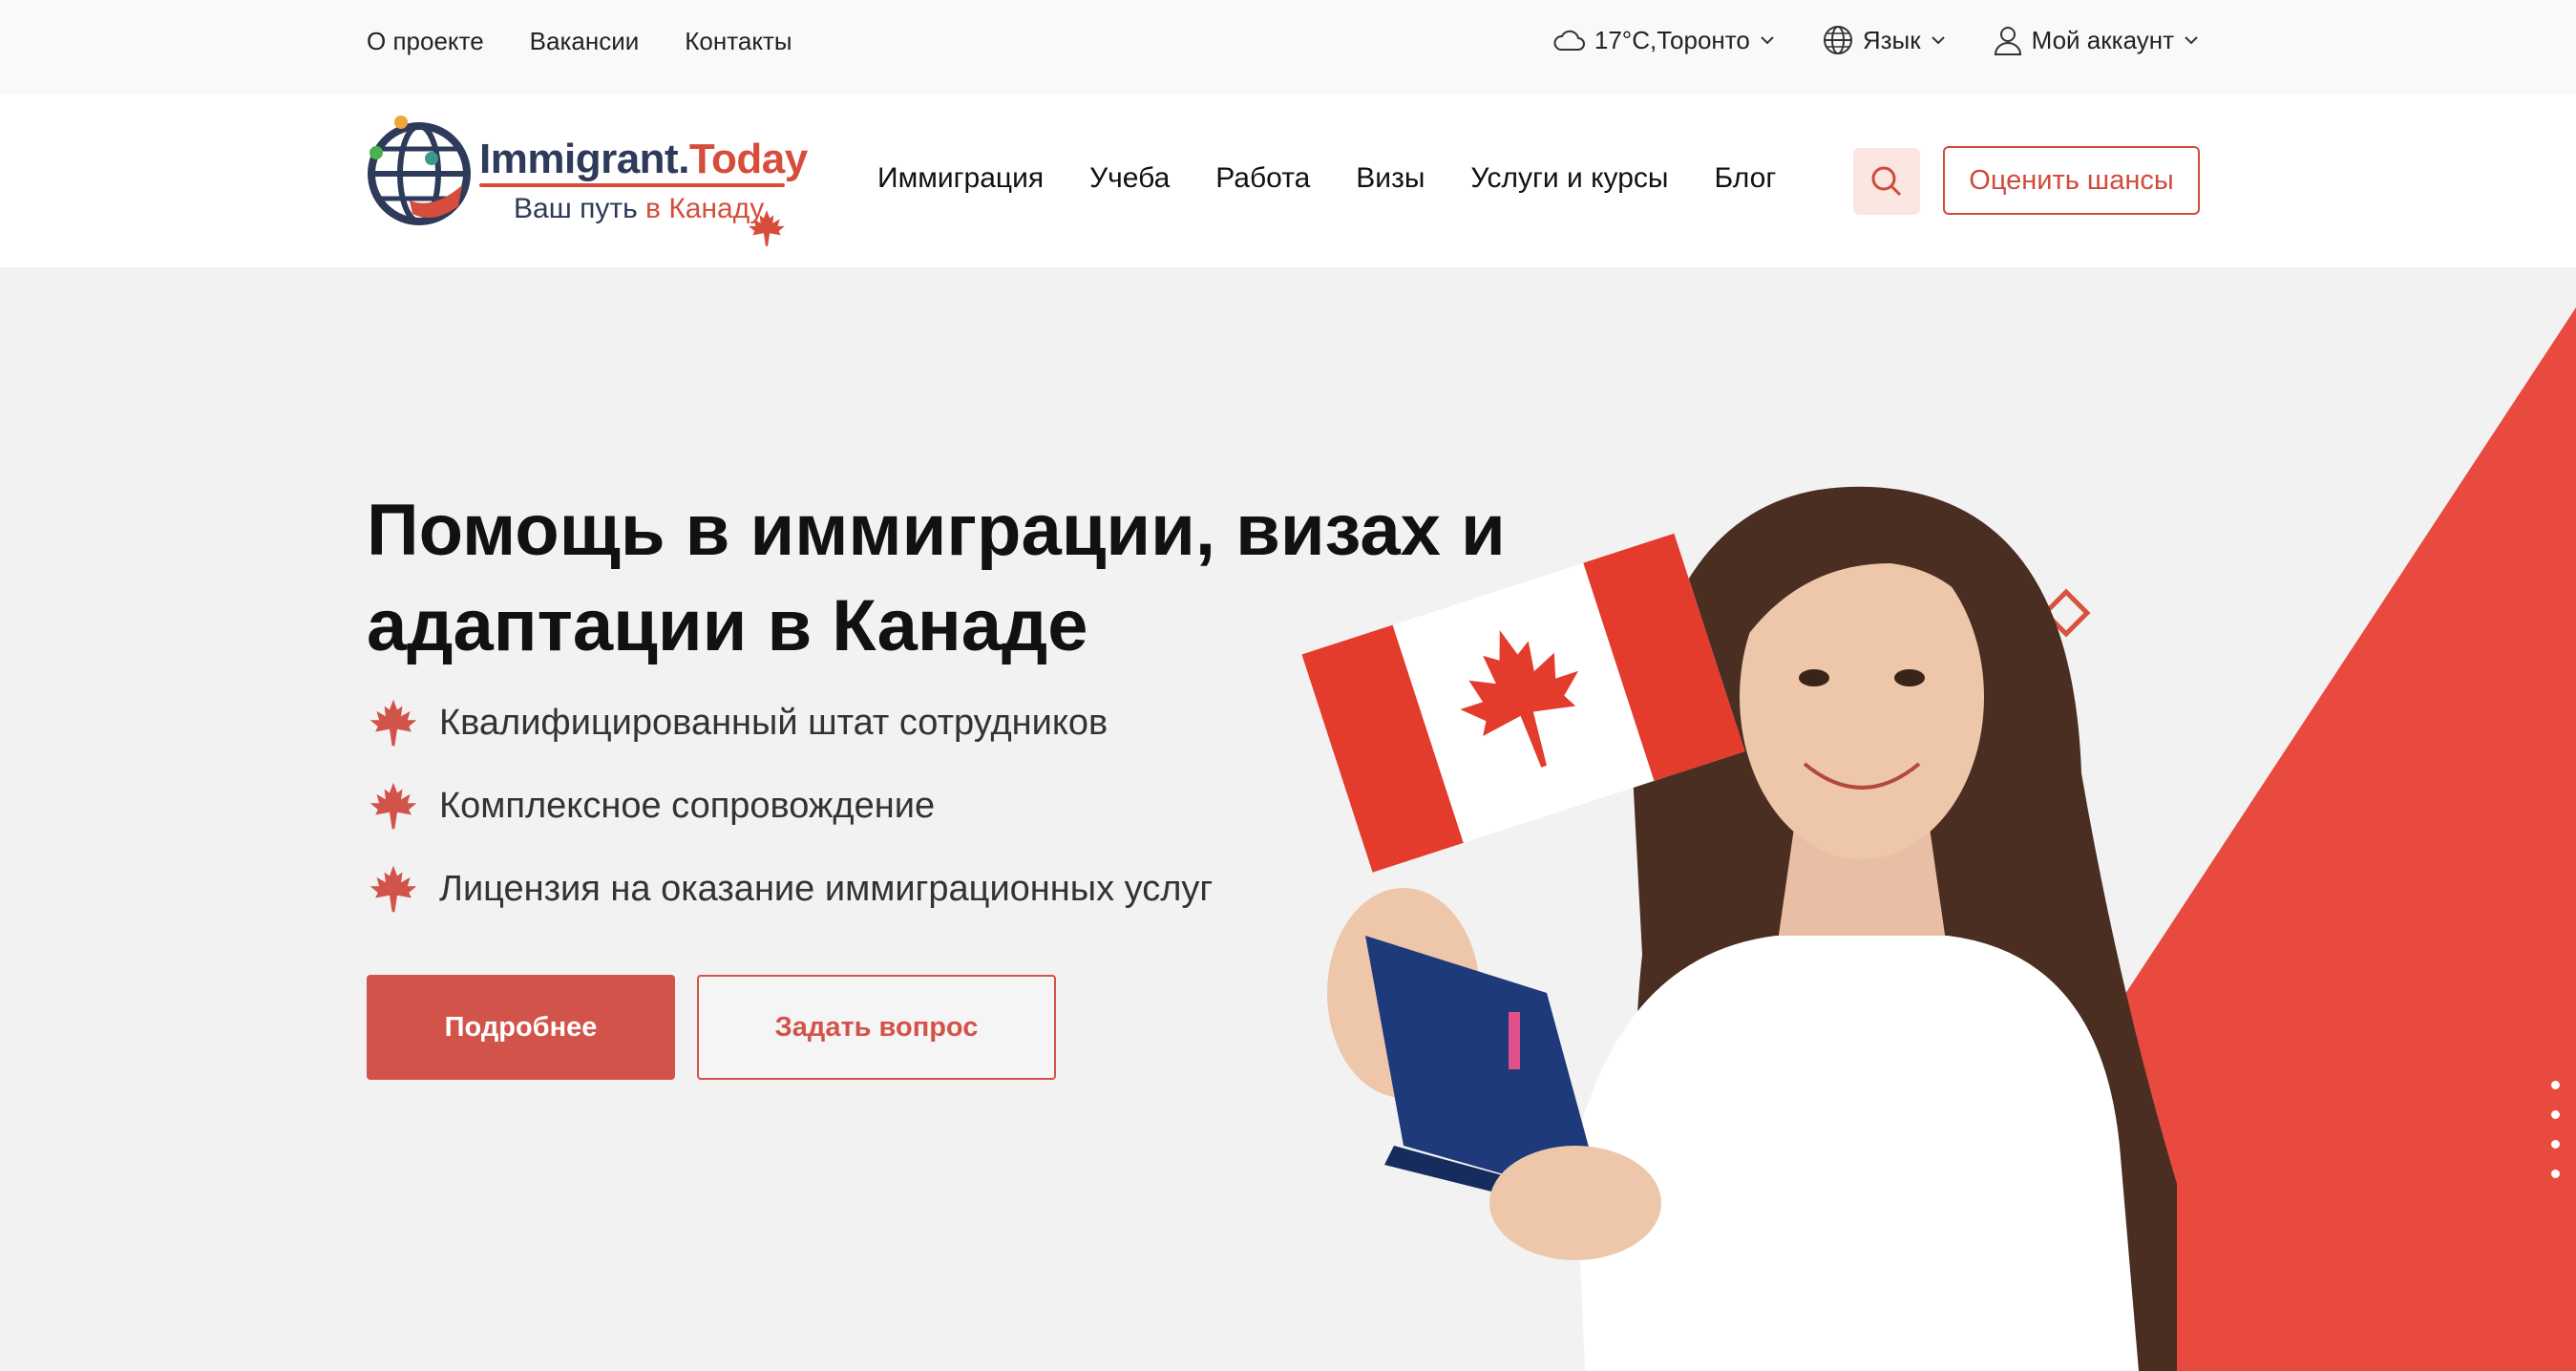 This screenshot has width=2576, height=1371. I want to click on nav-visas: Визы, so click(1390, 178).